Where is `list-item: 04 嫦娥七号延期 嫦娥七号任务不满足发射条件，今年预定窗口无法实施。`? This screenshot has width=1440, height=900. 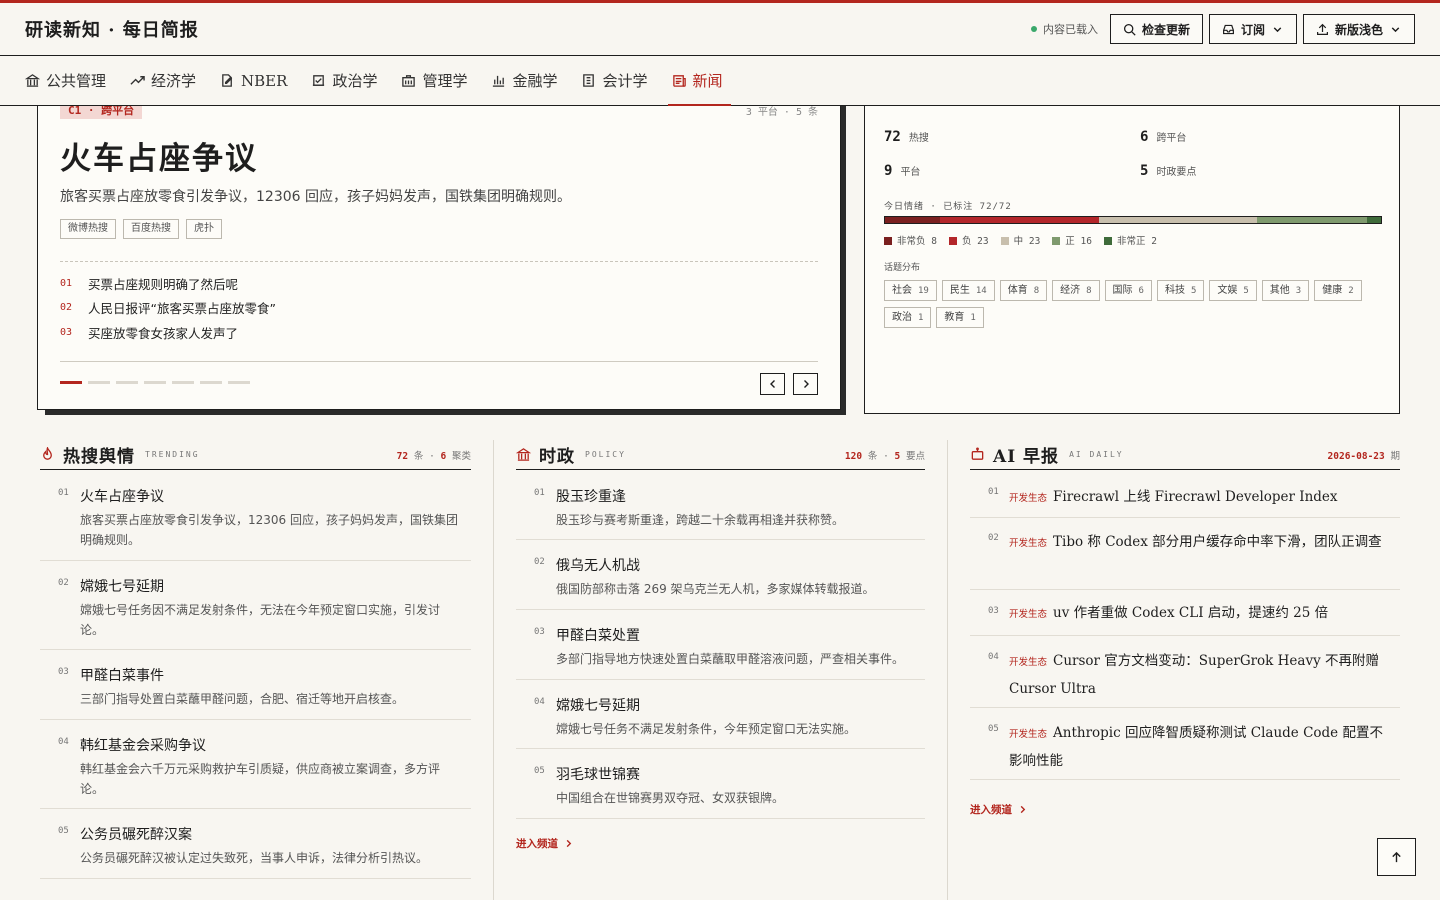
list-item: 04 嫦娥七号延期 嫦娥七号任务不满足发射条件，今年预定窗口无法实施。 is located at coordinates (720, 714).